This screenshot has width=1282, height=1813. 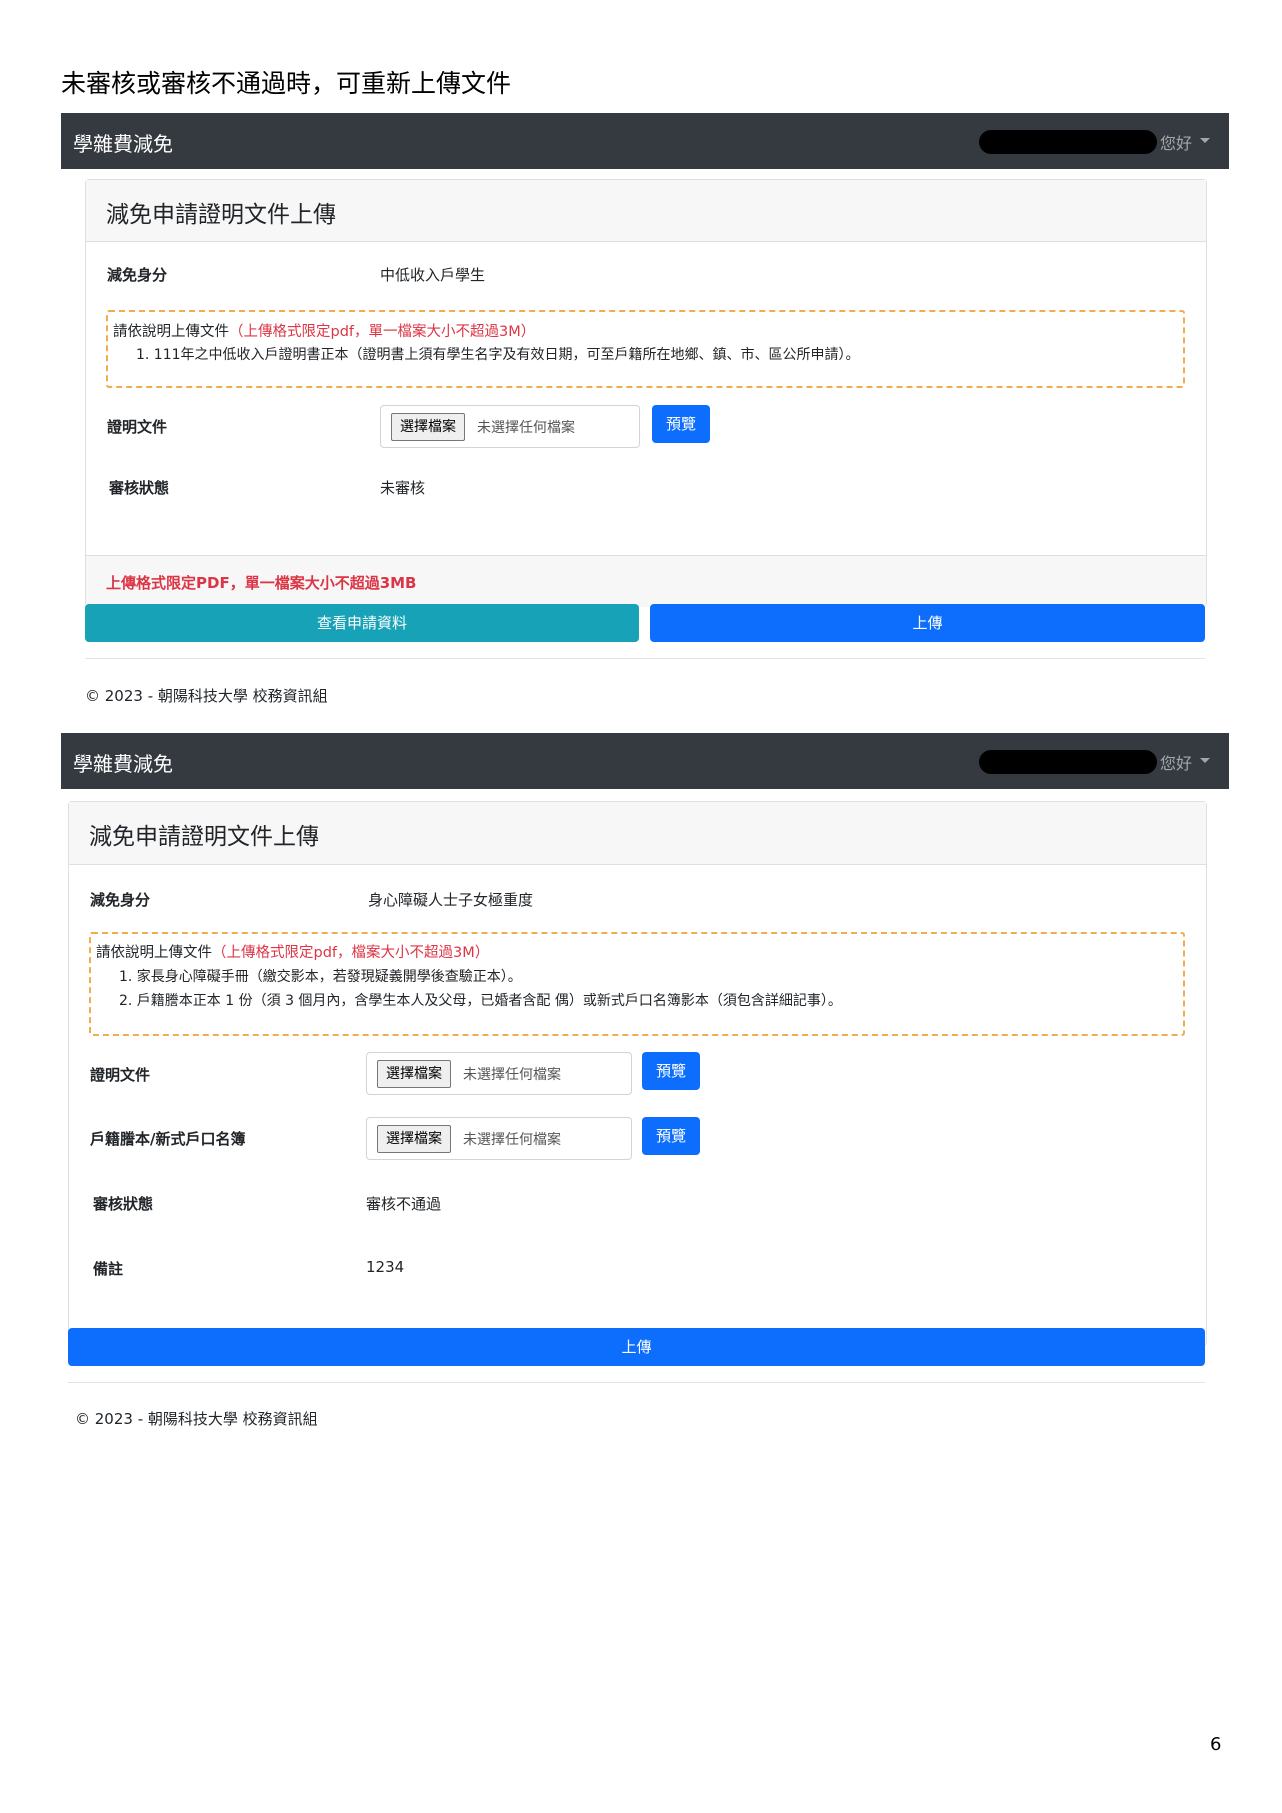 I want to click on instructions-heading: 請依說明上傳文件（上傳格式限定pdf，檔案大小不超過3M）, so click(x=292, y=951).